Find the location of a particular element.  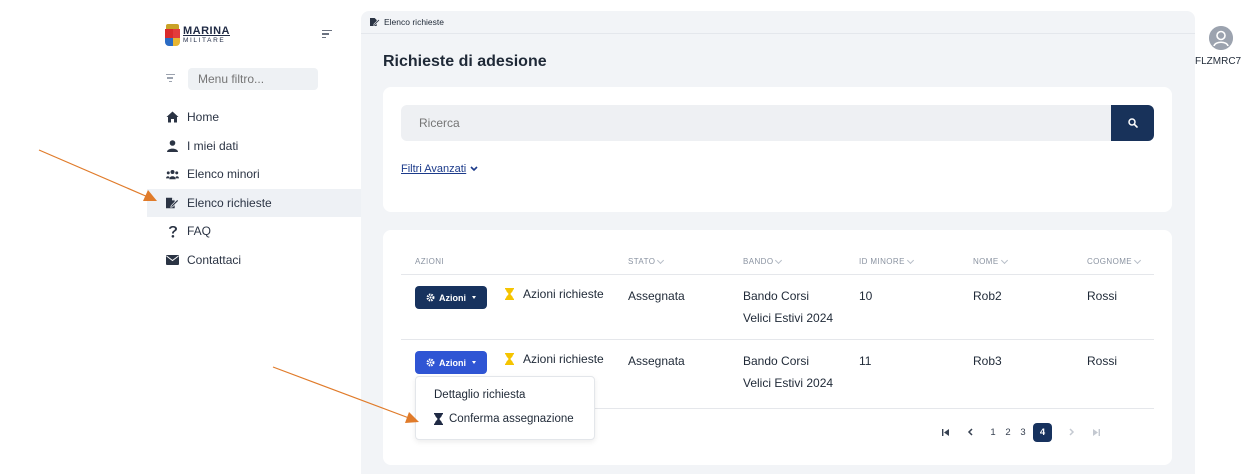

sidebar-item-elenco-minori: Elenco minori is located at coordinates (254, 174).